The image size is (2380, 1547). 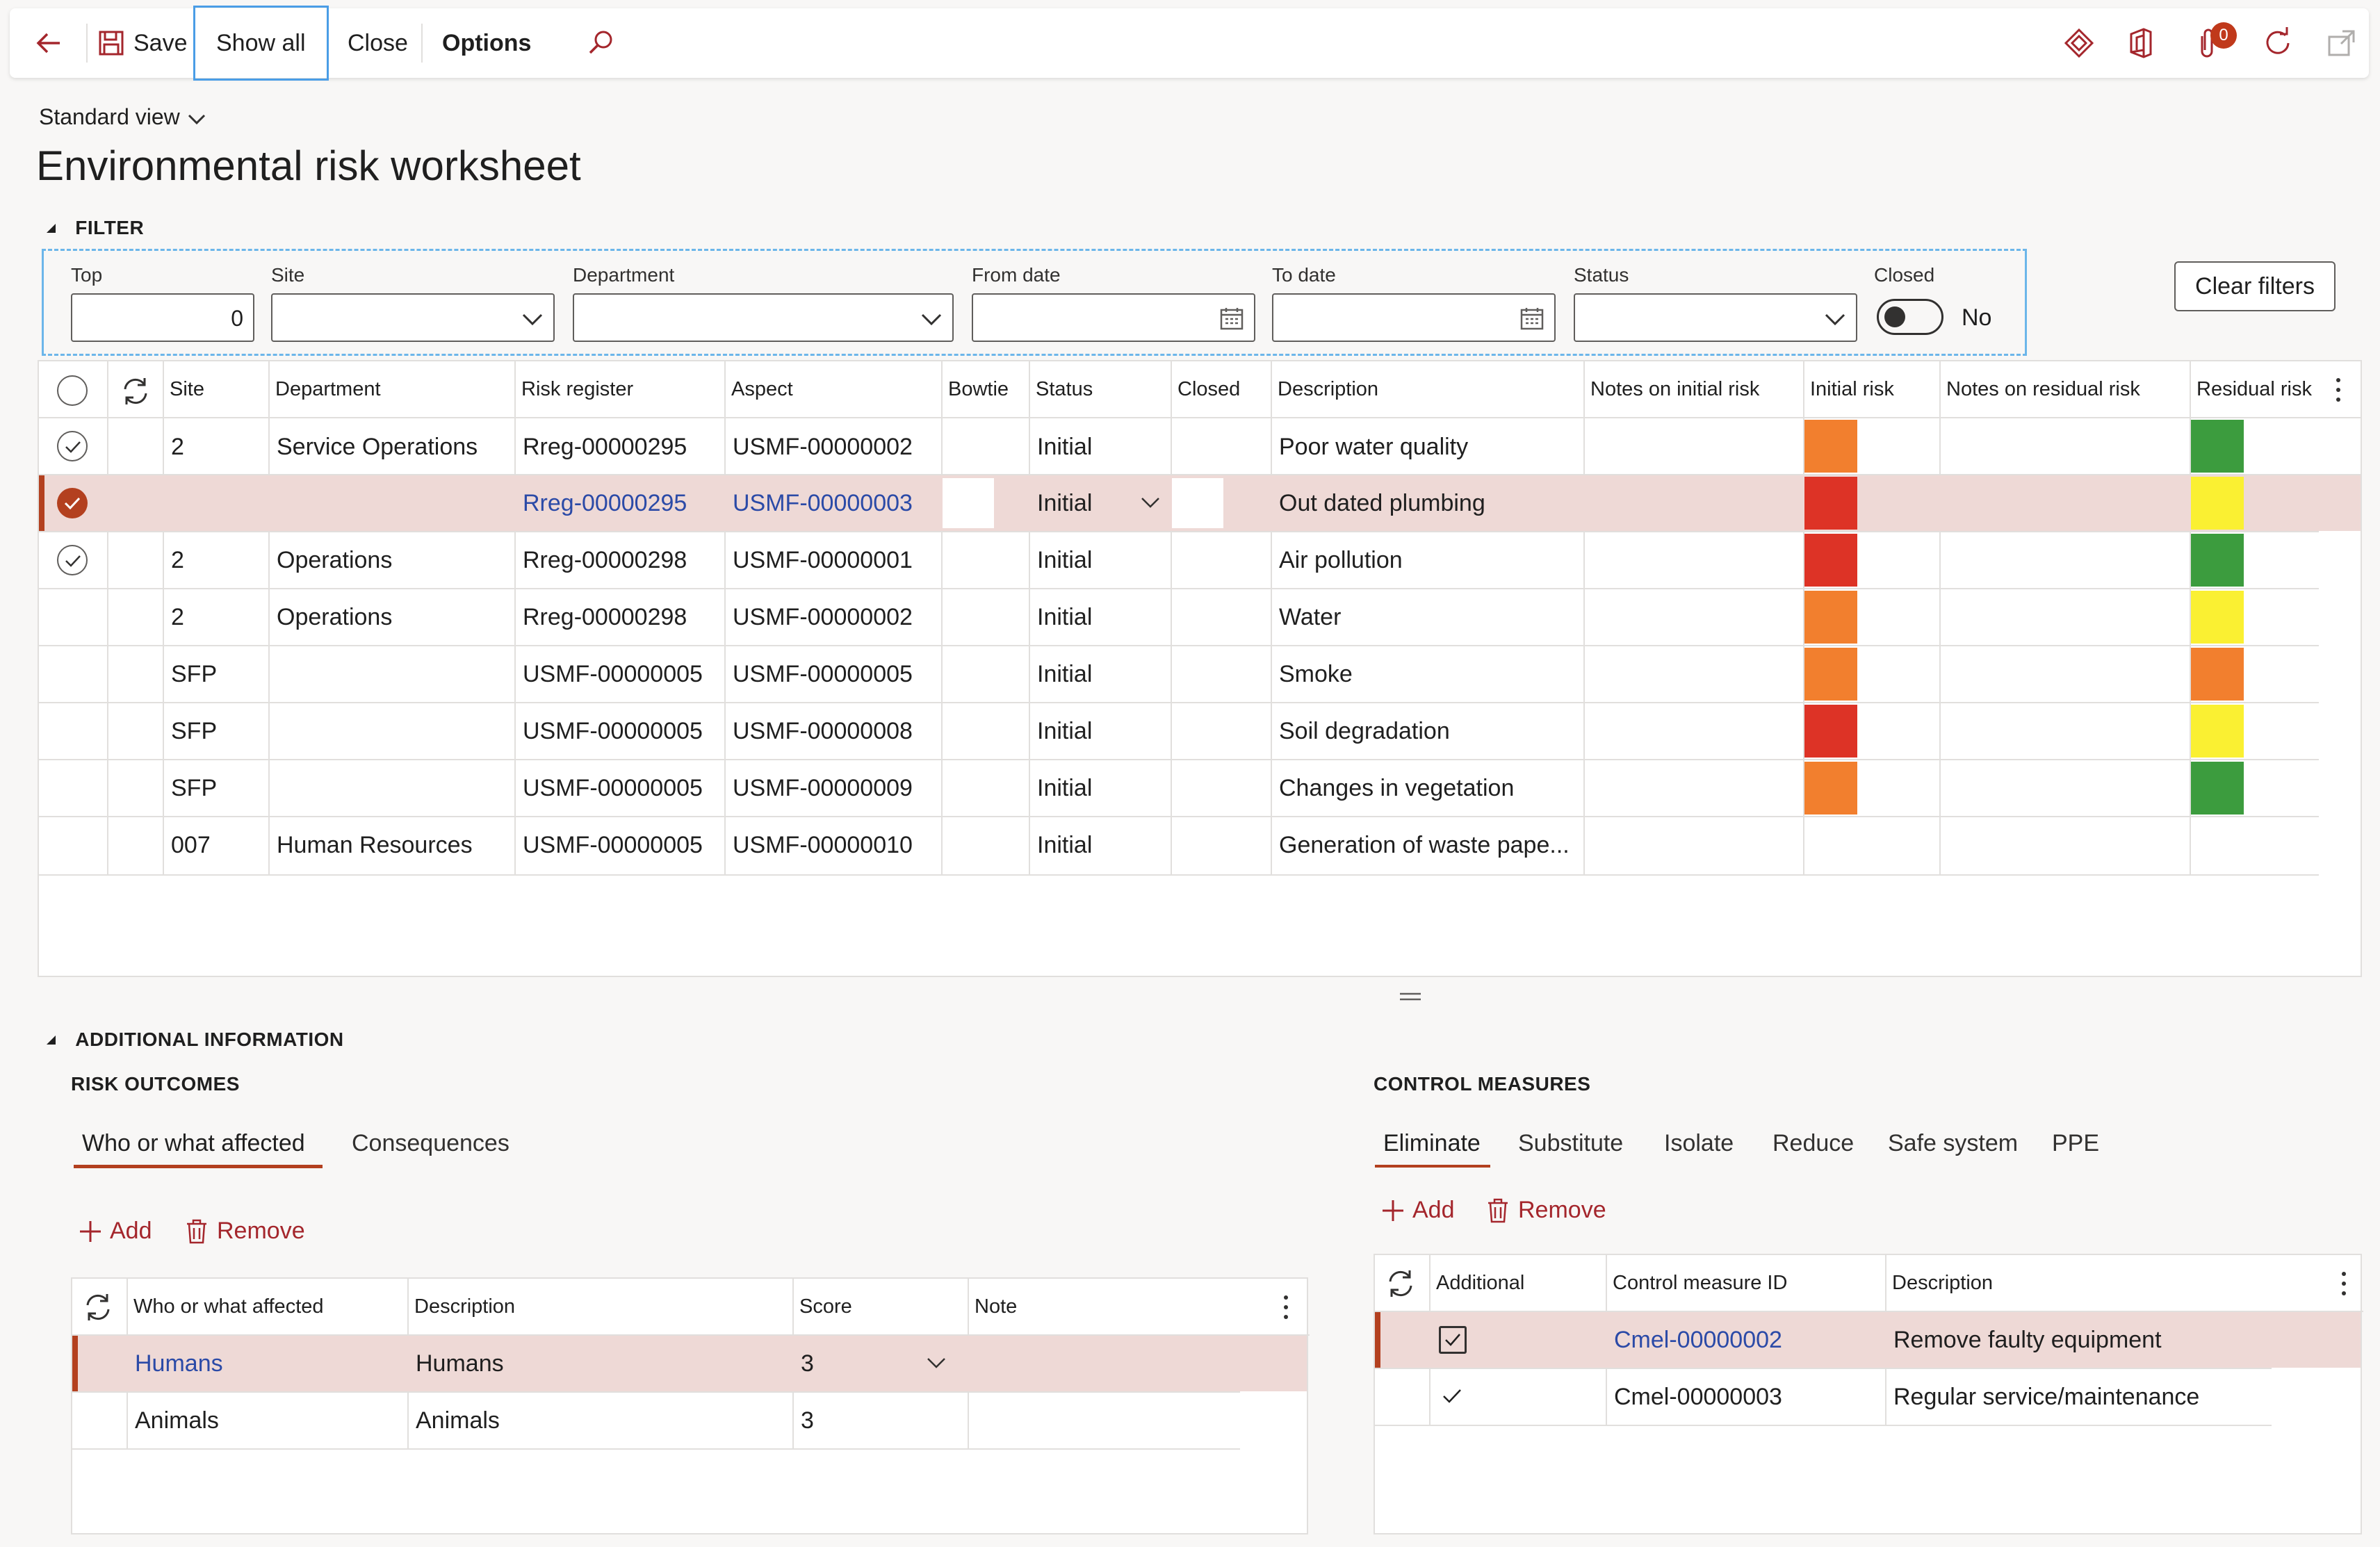 I want to click on cell-status: Initial, so click(x=1065, y=730).